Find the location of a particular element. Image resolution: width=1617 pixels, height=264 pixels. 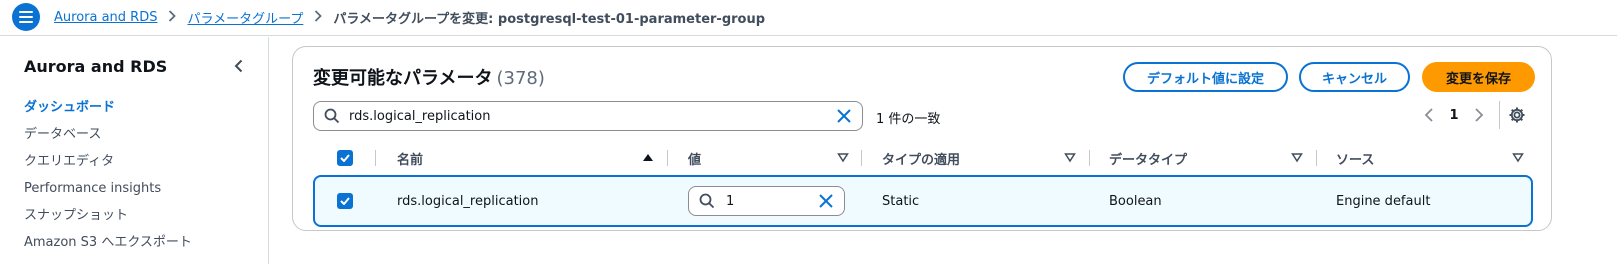

cell-source: Engine default is located at coordinates (1383, 201).